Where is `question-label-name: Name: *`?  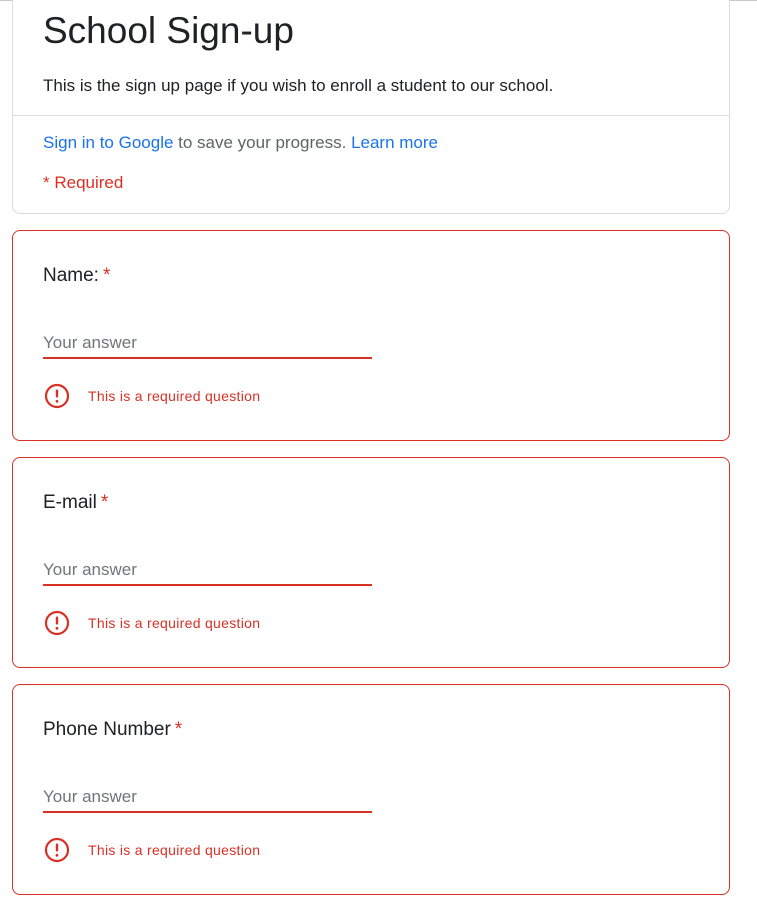
question-label-name: Name: * is located at coordinates (76, 276).